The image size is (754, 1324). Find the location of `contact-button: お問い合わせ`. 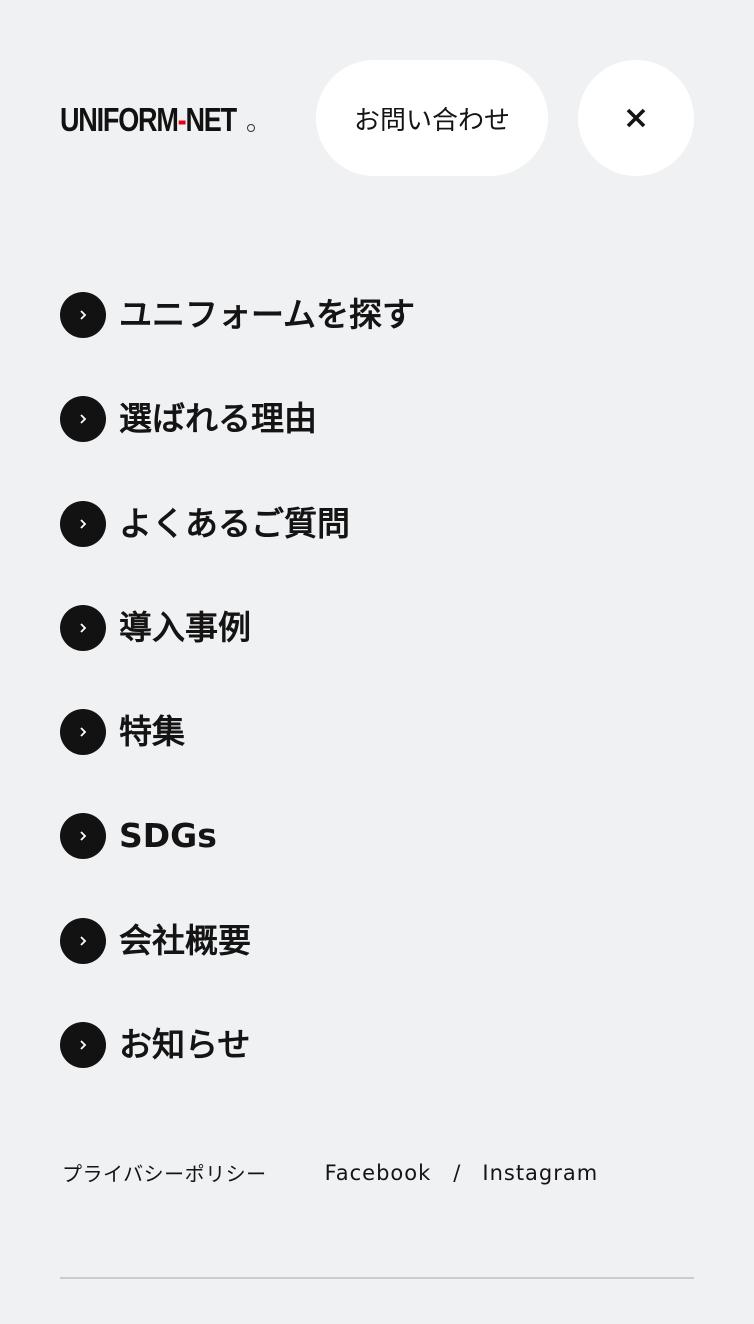

contact-button: お問い合わせ is located at coordinates (432, 118).